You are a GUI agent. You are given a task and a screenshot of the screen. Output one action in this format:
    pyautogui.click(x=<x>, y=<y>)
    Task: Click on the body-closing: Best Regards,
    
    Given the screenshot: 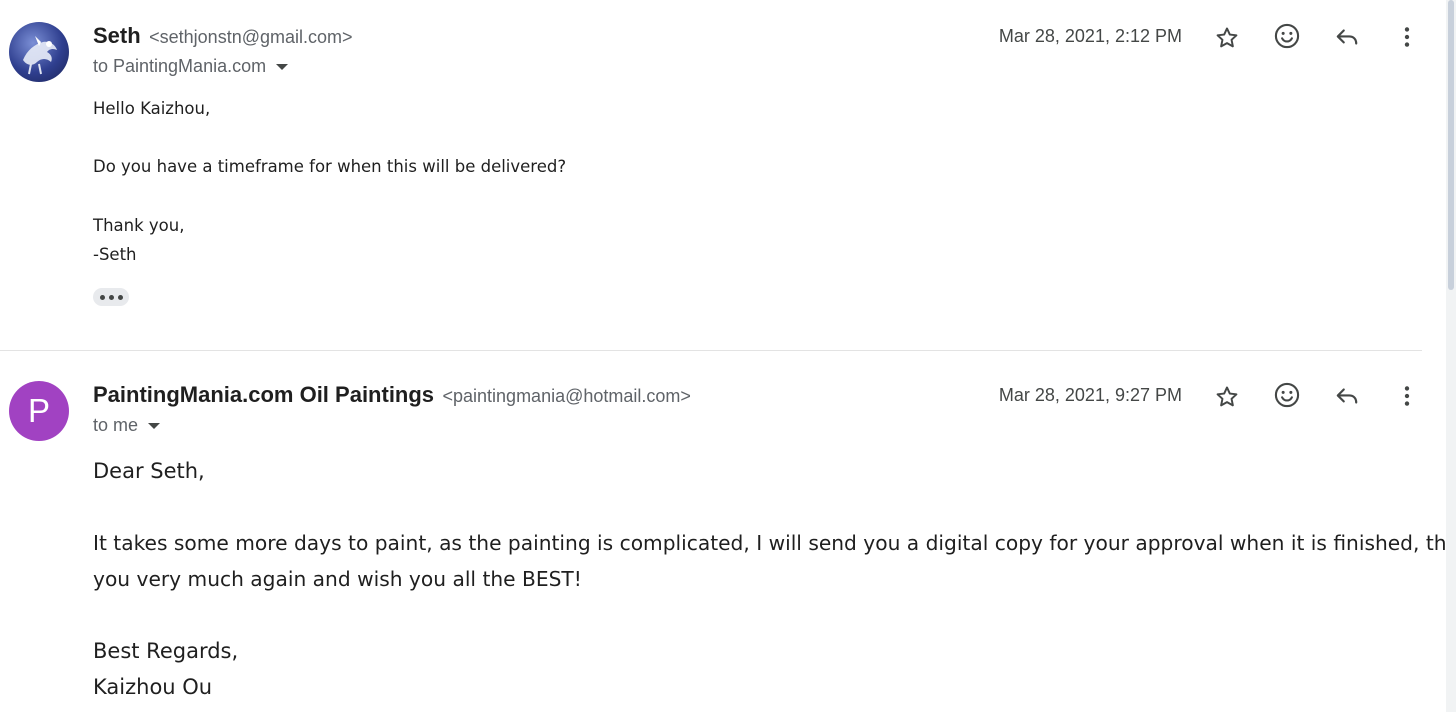 What is the action you would take?
    pyautogui.click(x=166, y=651)
    